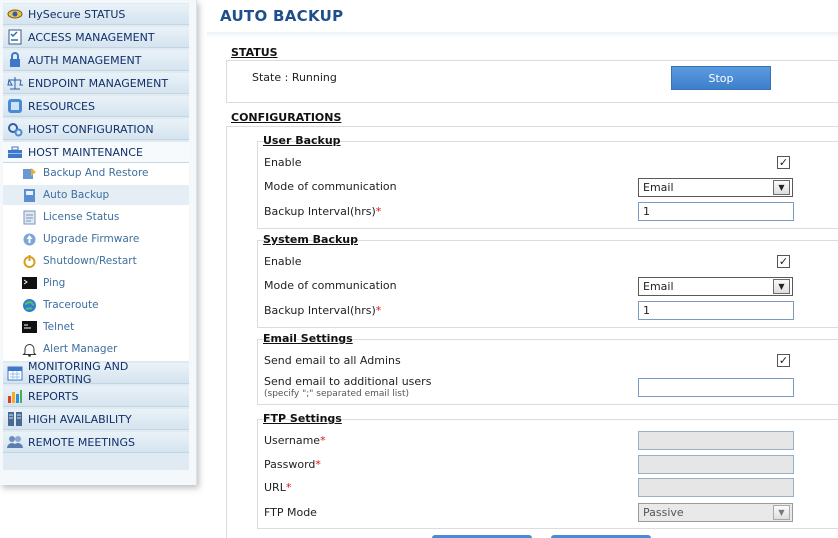  Describe the element at coordinates (29, 217) in the screenshot. I see `license-icon` at that location.